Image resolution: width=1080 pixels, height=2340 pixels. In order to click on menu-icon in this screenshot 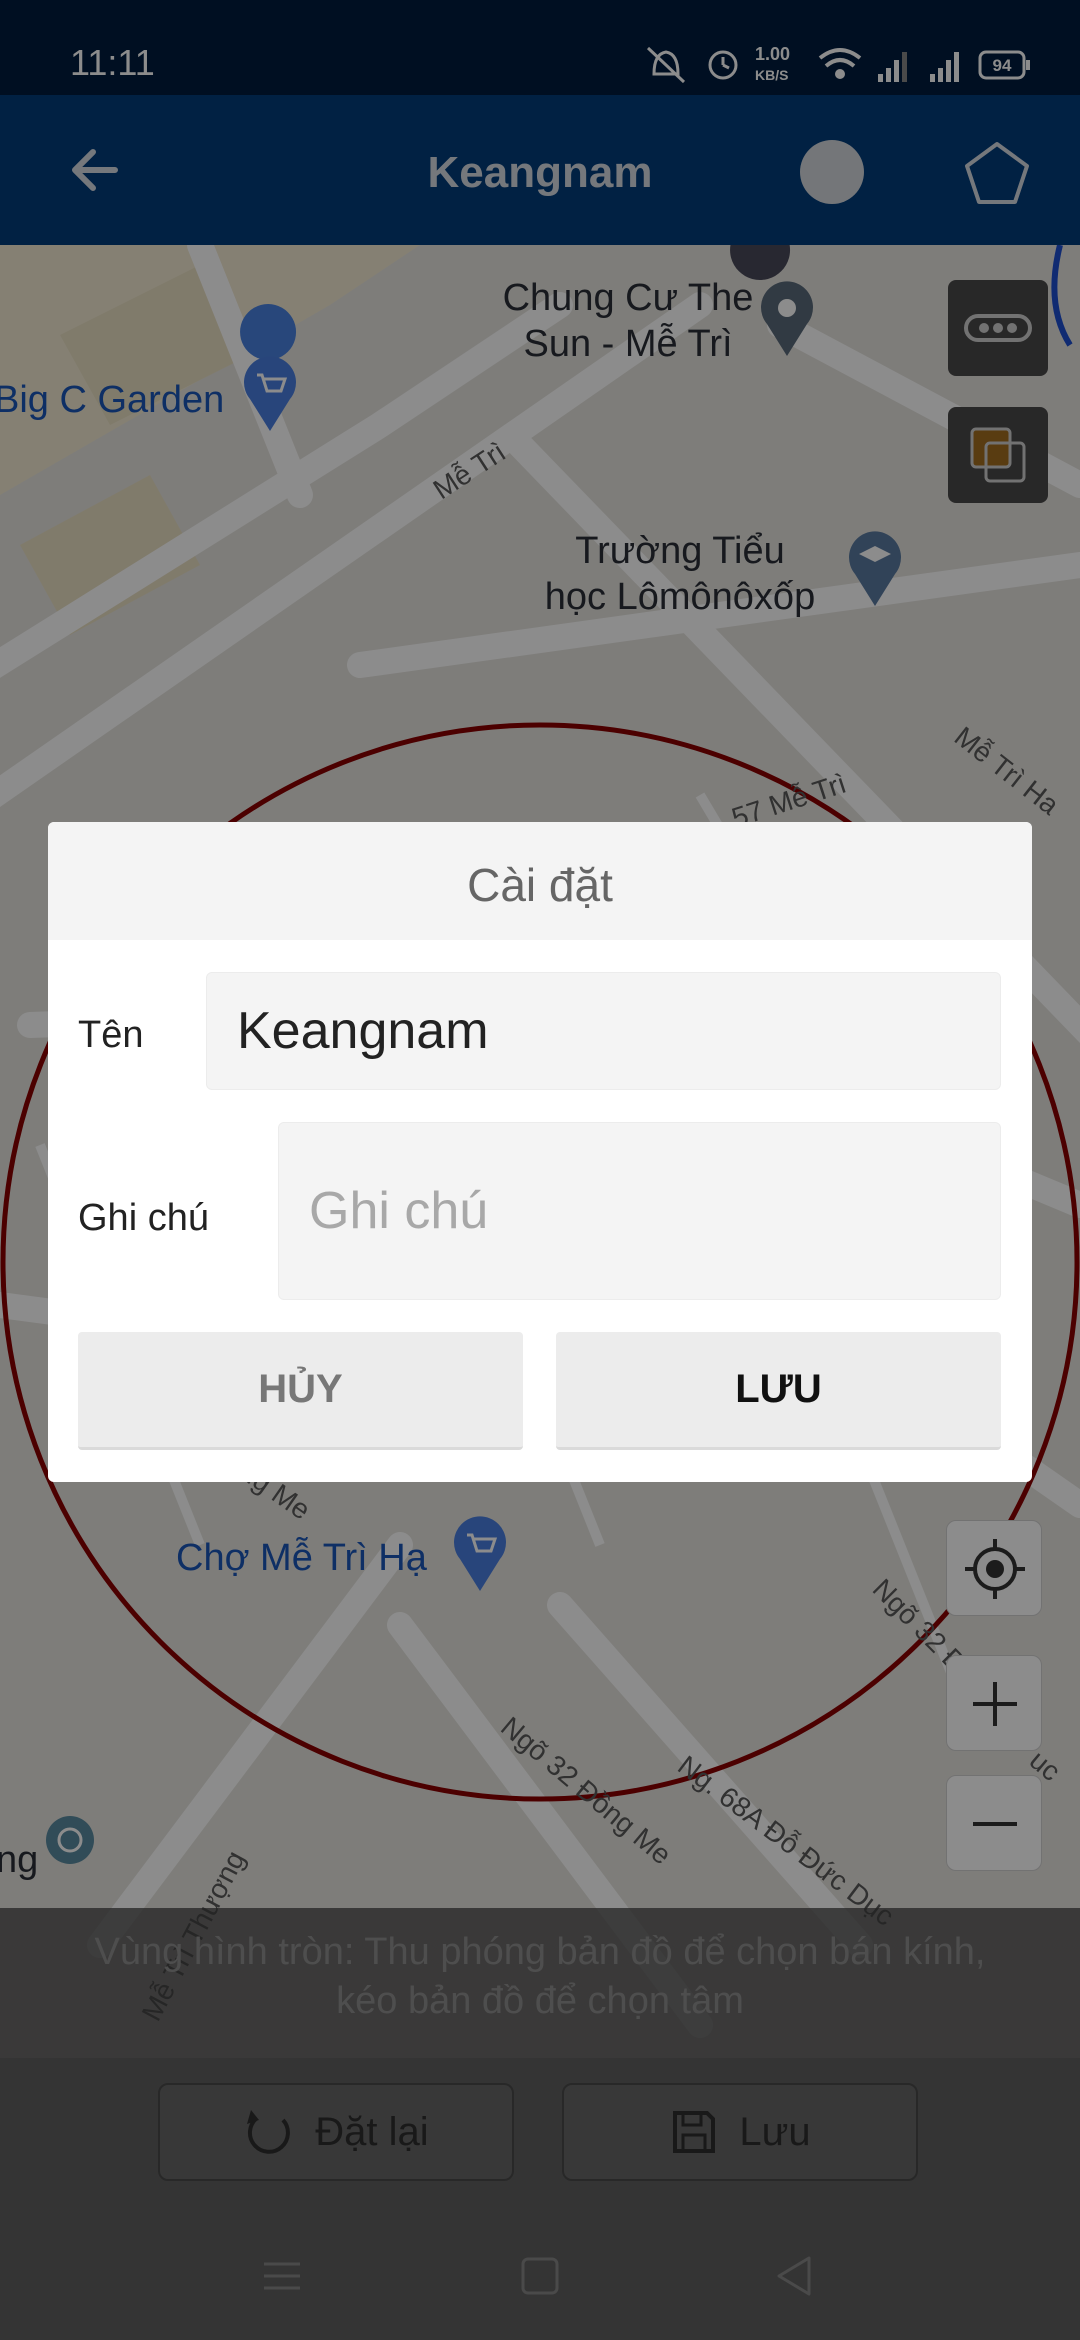, I will do `click(282, 2276)`.